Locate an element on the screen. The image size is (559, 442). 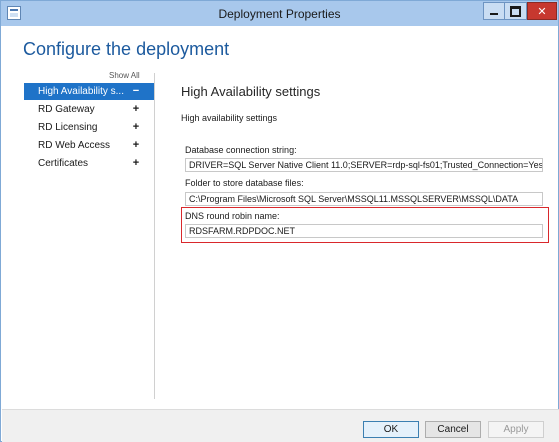
dns-round-robin-label: DNS round robin name: is located at coordinates (232, 216).